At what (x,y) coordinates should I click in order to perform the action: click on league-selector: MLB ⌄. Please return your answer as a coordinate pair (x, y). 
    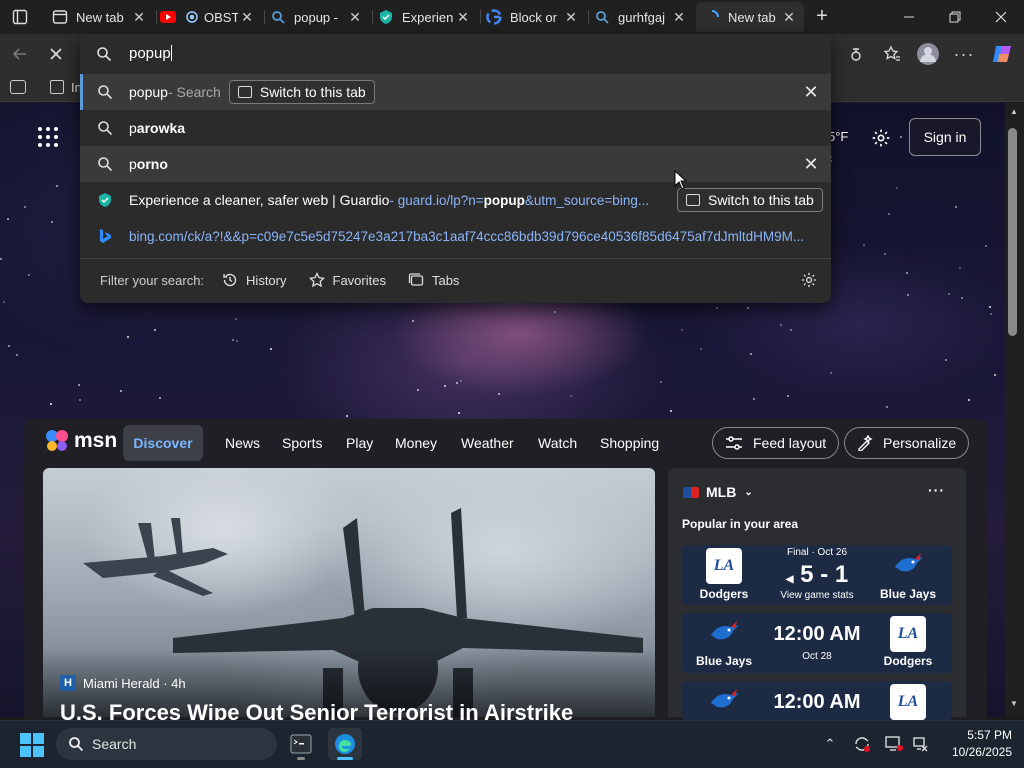
    Looking at the image, I should click on (718, 492).